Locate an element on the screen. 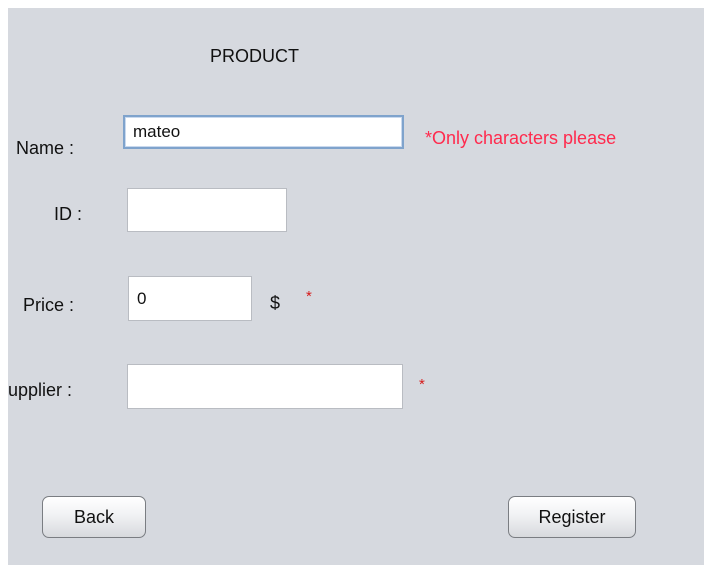 The image size is (704, 565). id-label: ID : is located at coordinates (68, 214).